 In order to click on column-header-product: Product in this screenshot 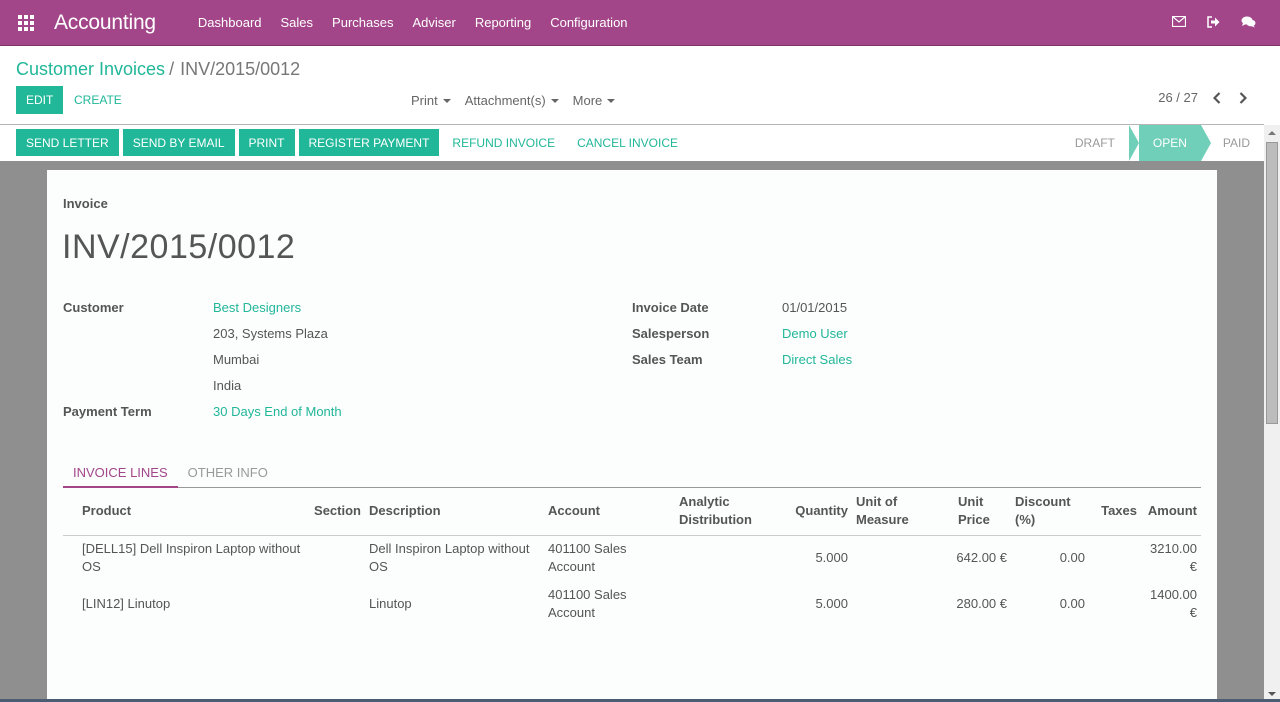, I will do `click(186, 512)`.